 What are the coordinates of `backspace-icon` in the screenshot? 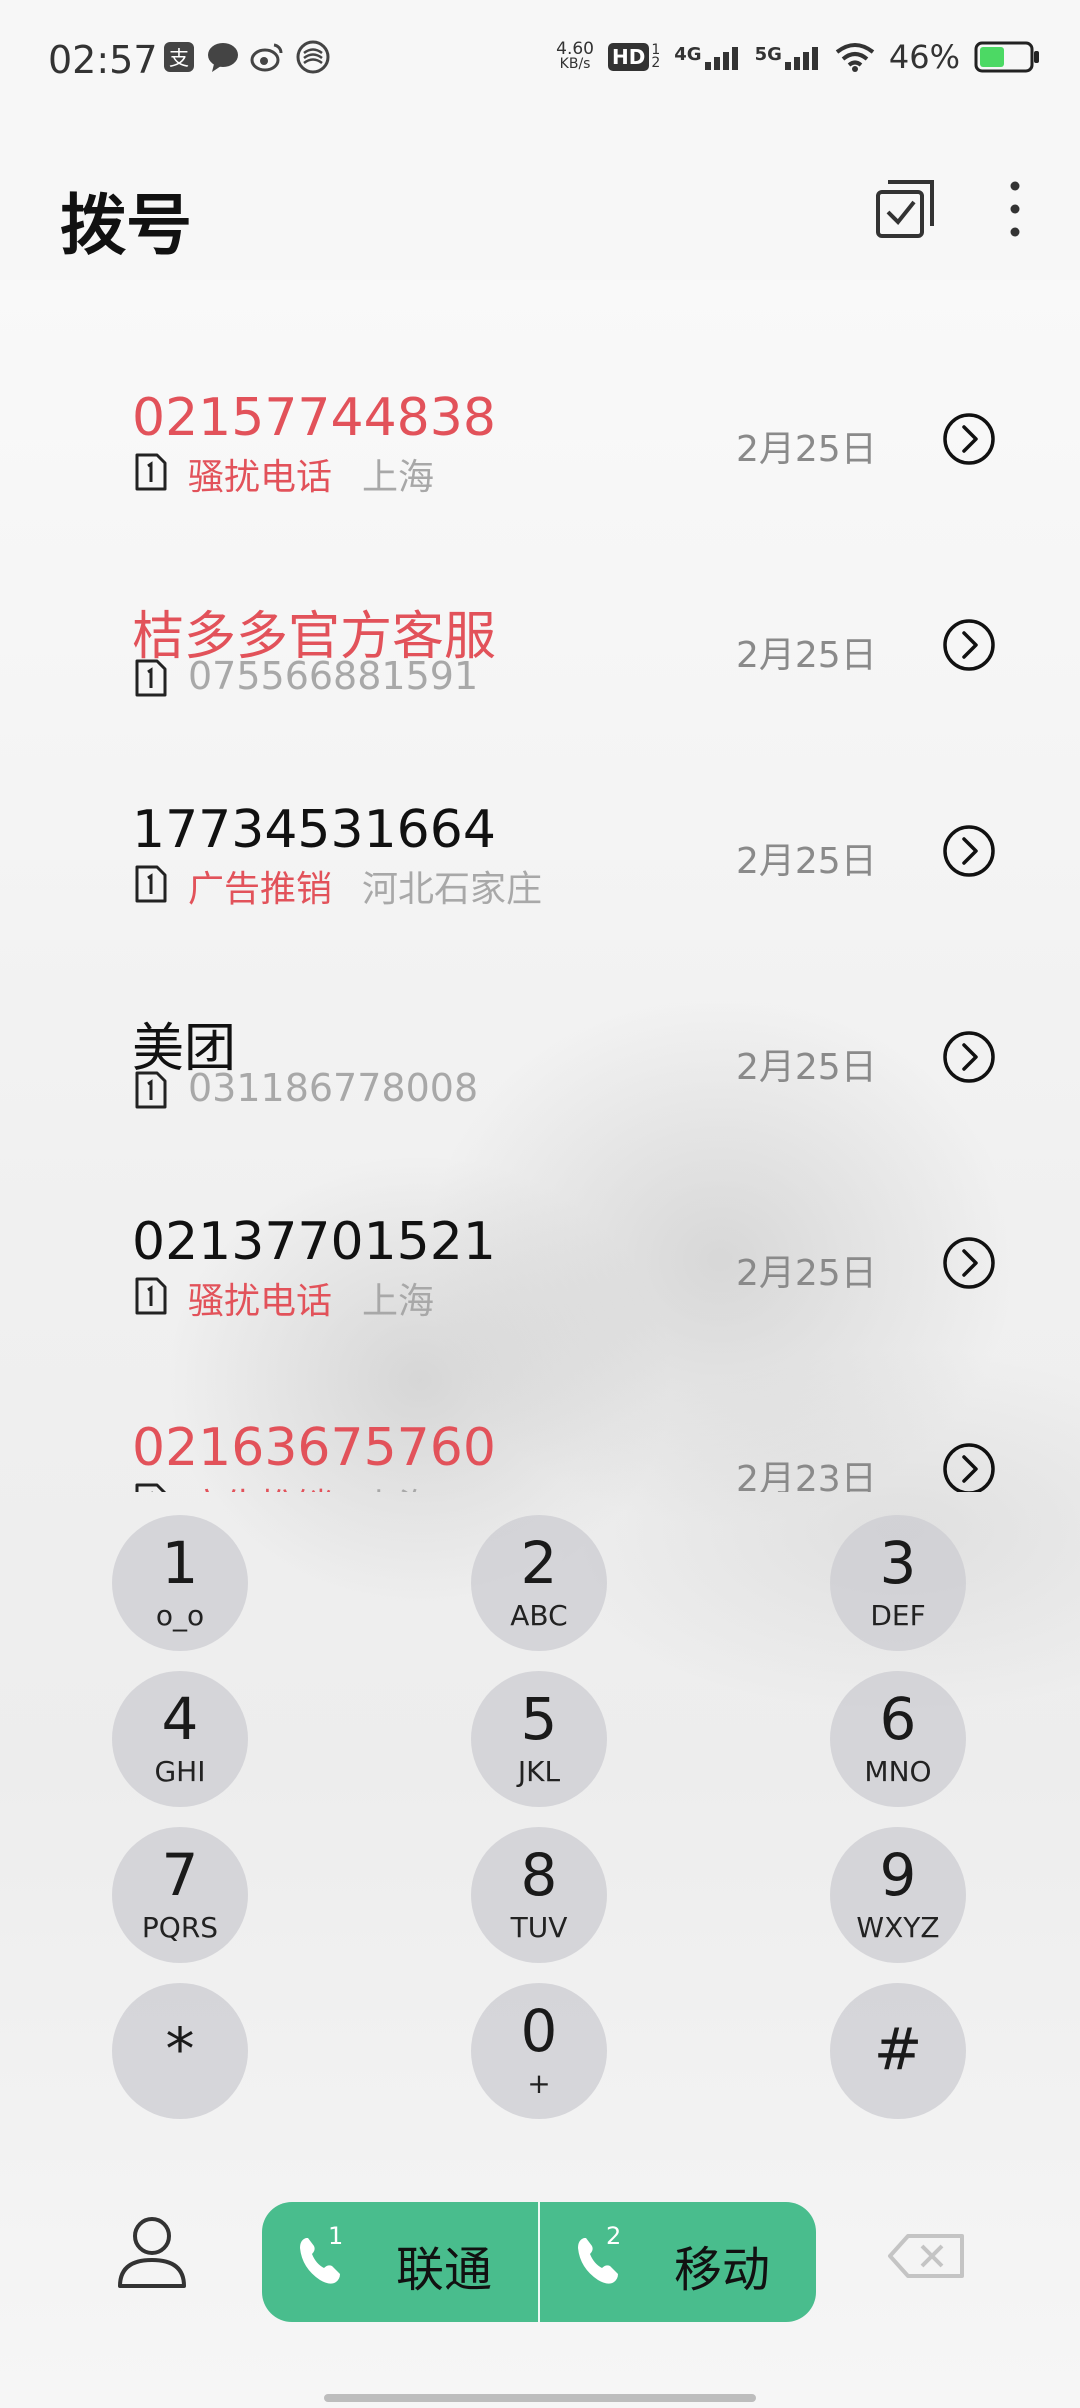 It's located at (926, 2256).